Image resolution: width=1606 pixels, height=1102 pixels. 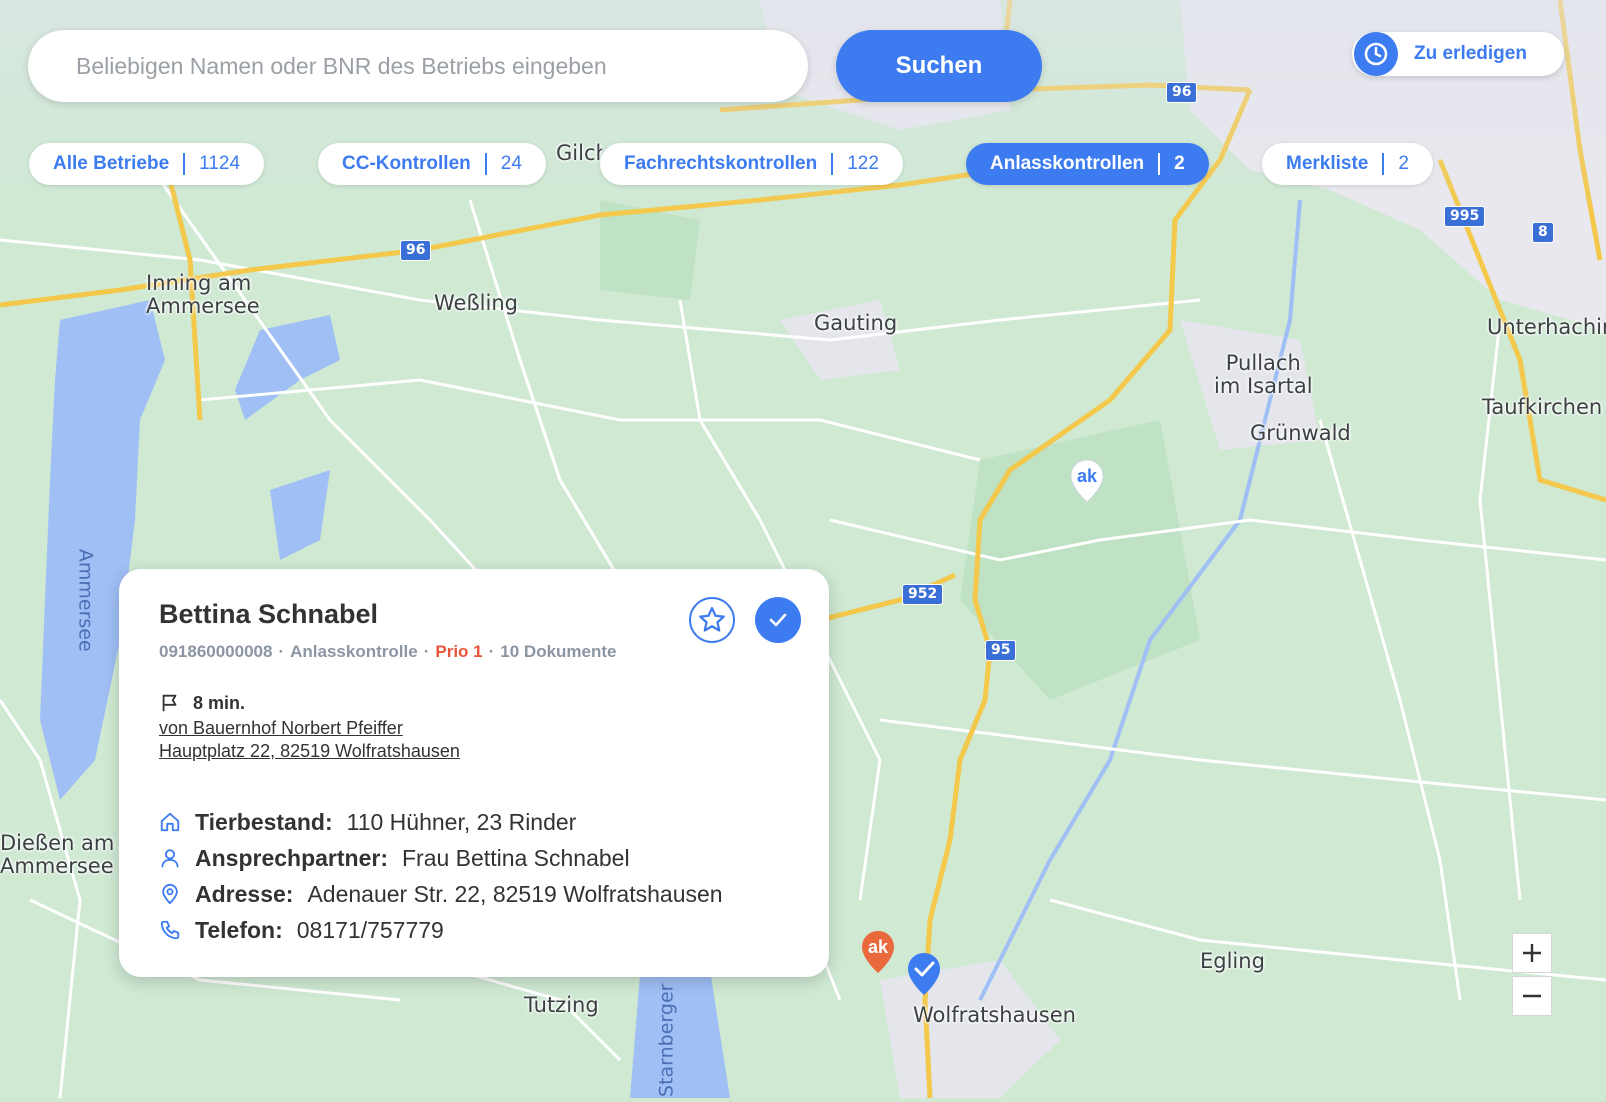 I want to click on detail-label: Adresse:, so click(x=244, y=893).